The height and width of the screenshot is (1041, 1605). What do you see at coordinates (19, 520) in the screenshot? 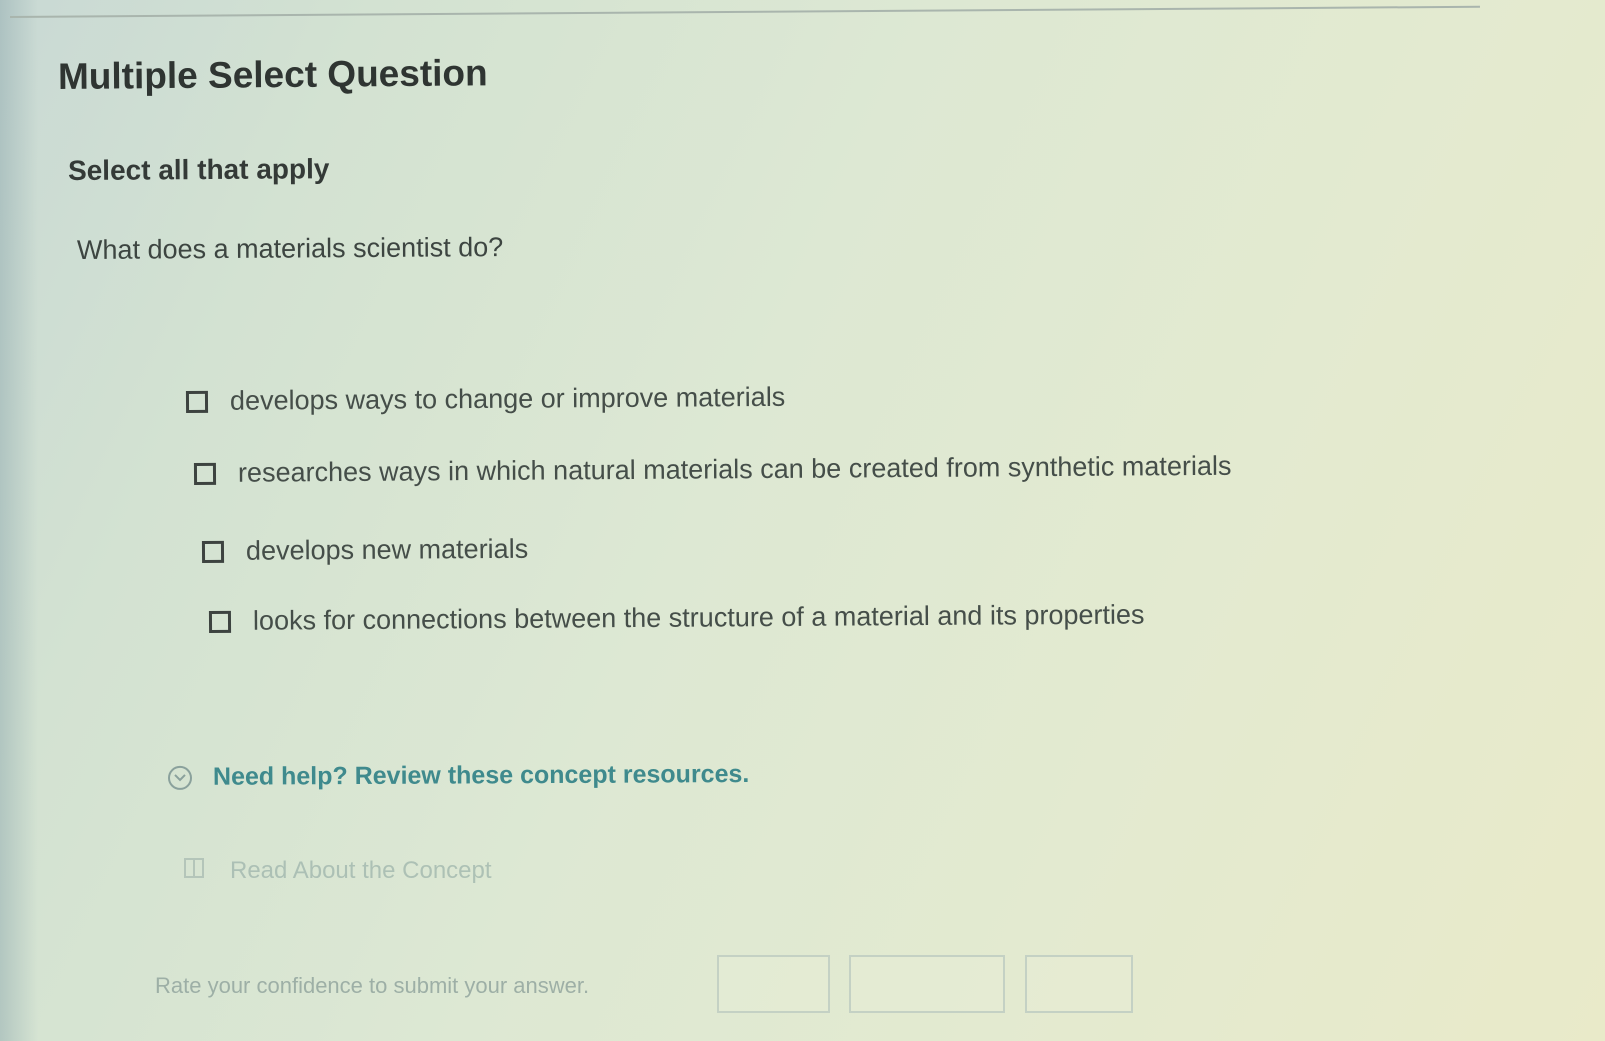
I see `left-edge-shadow` at bounding box center [19, 520].